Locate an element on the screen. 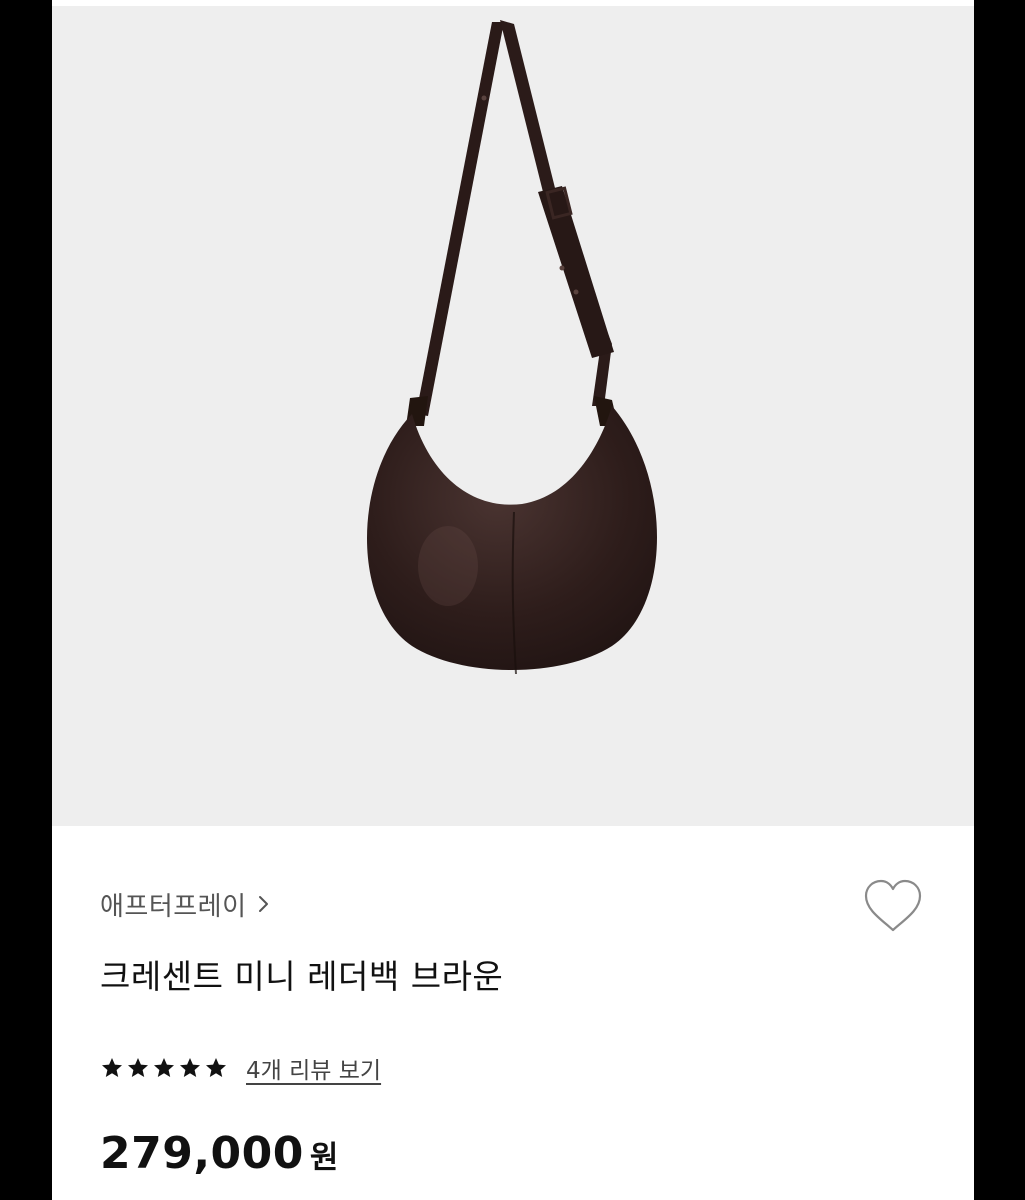 Image resolution: width=1025 pixels, height=1200 pixels. brand-link: 애프터프레이 is located at coordinates (185, 904).